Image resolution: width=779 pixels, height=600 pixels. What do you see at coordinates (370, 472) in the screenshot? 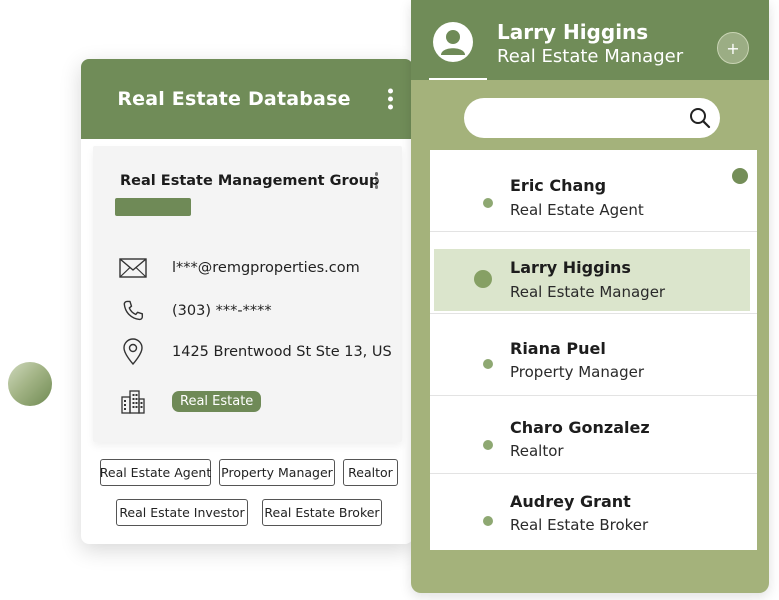
I see `chip-realtor: Realtor` at bounding box center [370, 472].